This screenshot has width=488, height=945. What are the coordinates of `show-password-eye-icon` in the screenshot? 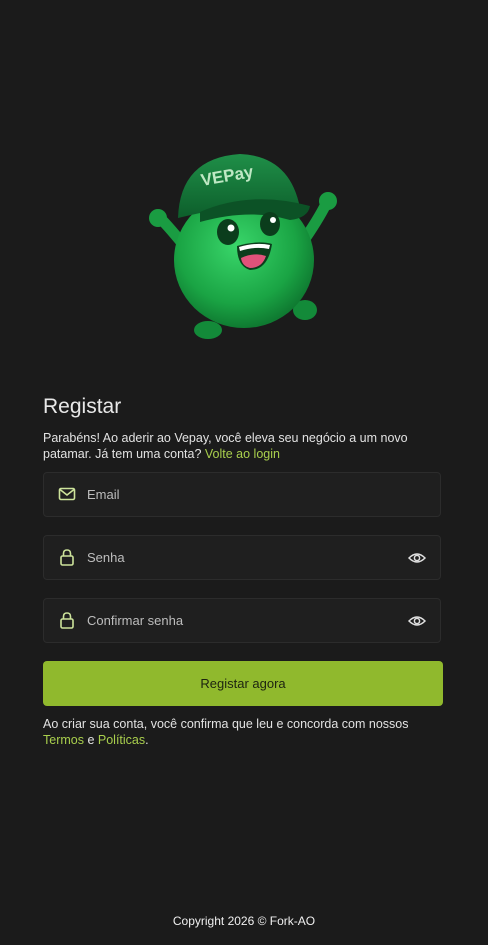 It's located at (417, 558).